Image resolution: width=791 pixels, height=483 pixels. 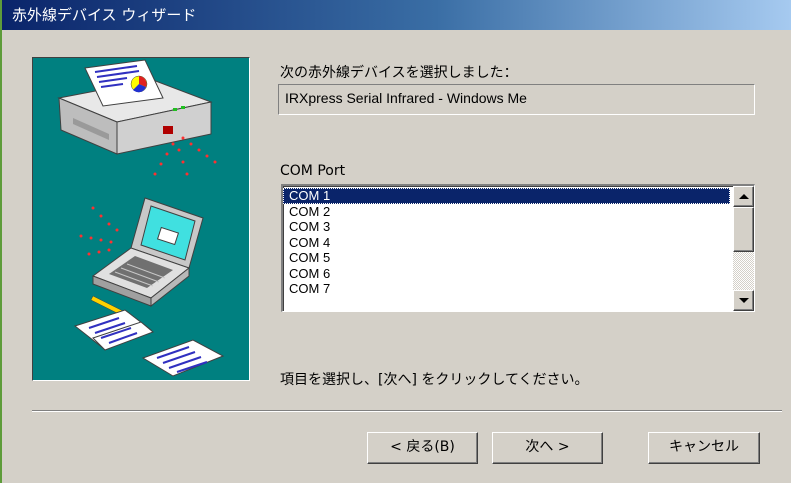 I want to click on arrow-down-icon, so click(x=744, y=300).